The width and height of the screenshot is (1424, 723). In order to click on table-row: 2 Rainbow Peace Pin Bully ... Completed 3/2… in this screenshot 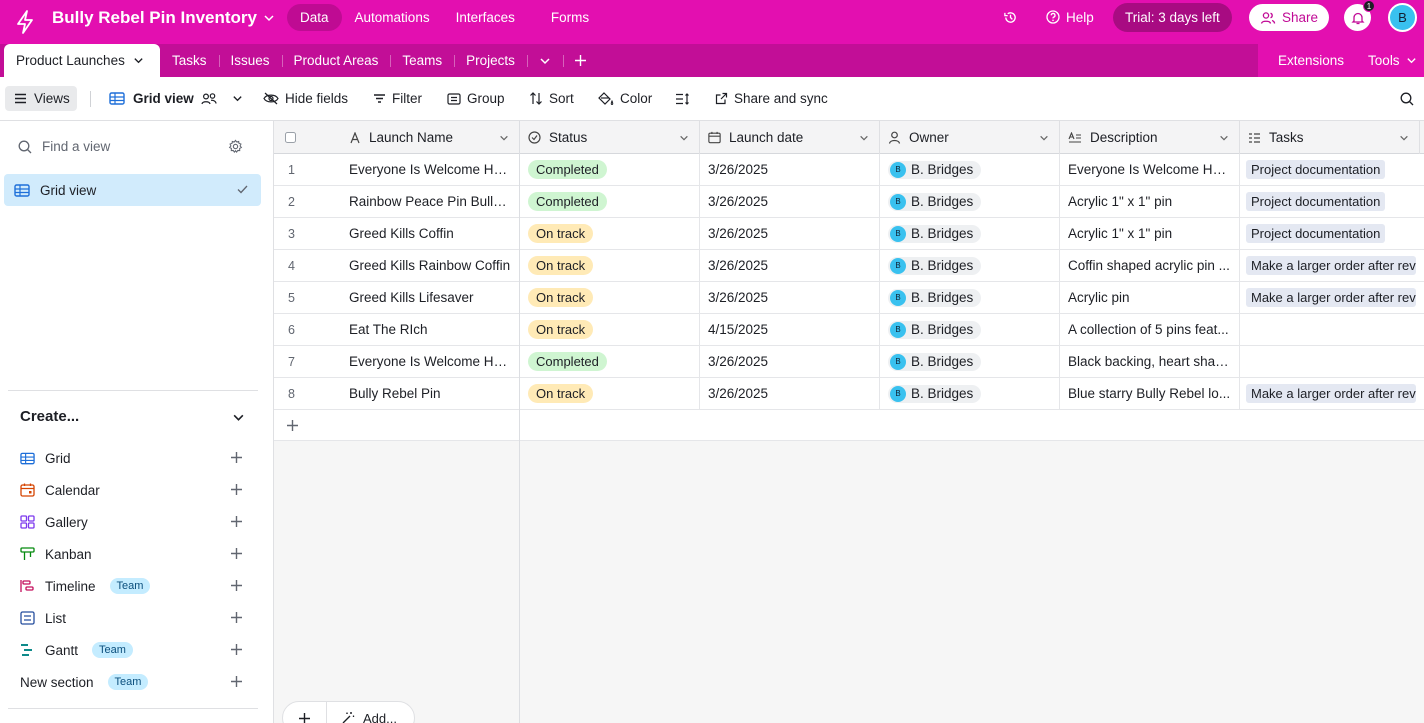, I will do `click(849, 202)`.